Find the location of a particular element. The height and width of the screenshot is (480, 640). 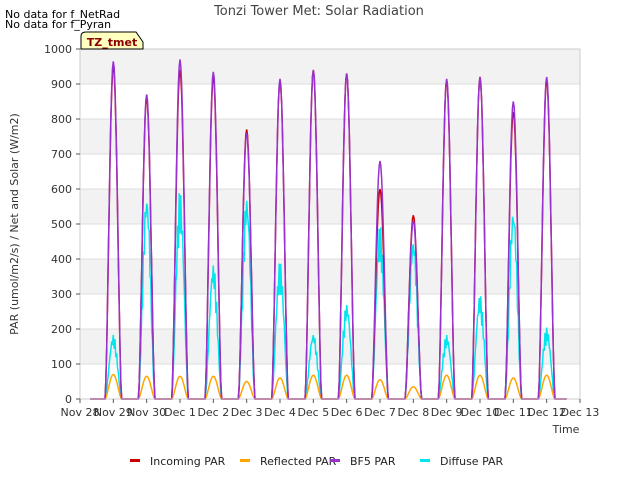

legend-label: BF5 PAR is located at coordinates (373, 461).